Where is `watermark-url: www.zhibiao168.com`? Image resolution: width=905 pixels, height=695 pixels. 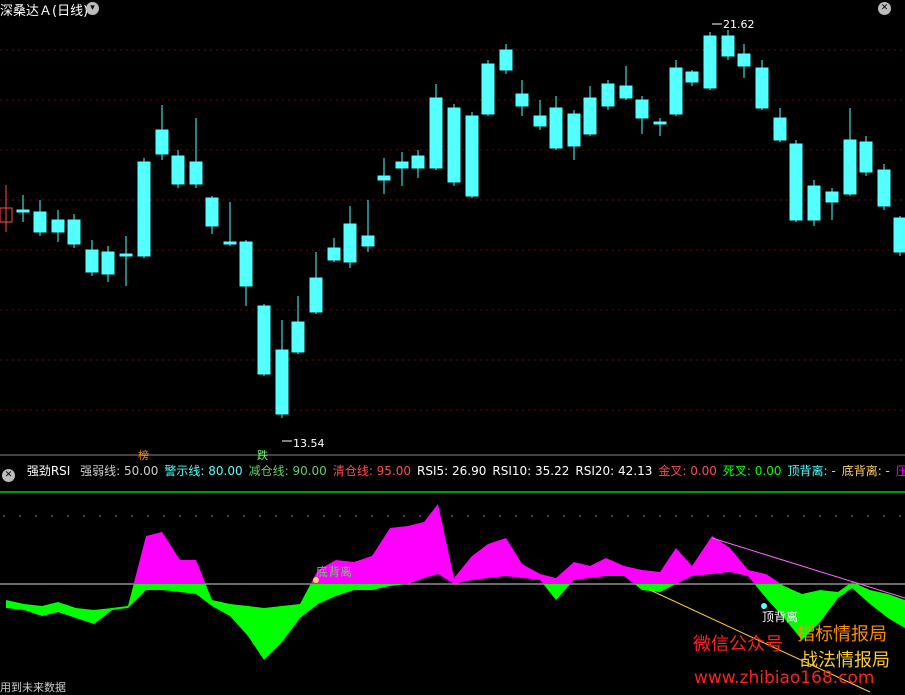
watermark-url: www.zhibiao168.com is located at coordinates (784, 678).